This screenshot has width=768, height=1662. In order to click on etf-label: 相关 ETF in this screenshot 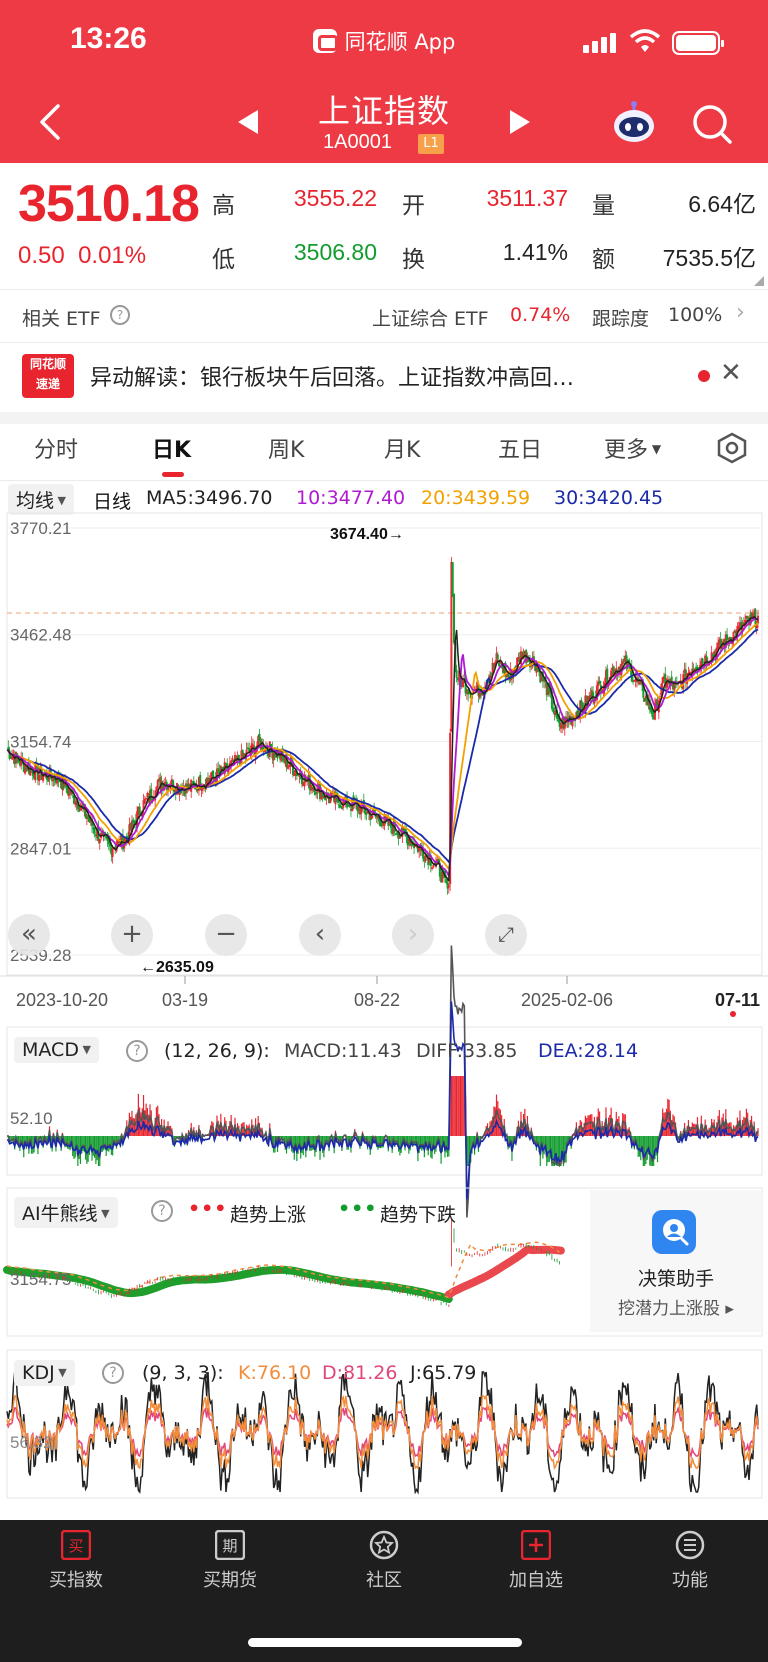, I will do `click(61, 319)`.